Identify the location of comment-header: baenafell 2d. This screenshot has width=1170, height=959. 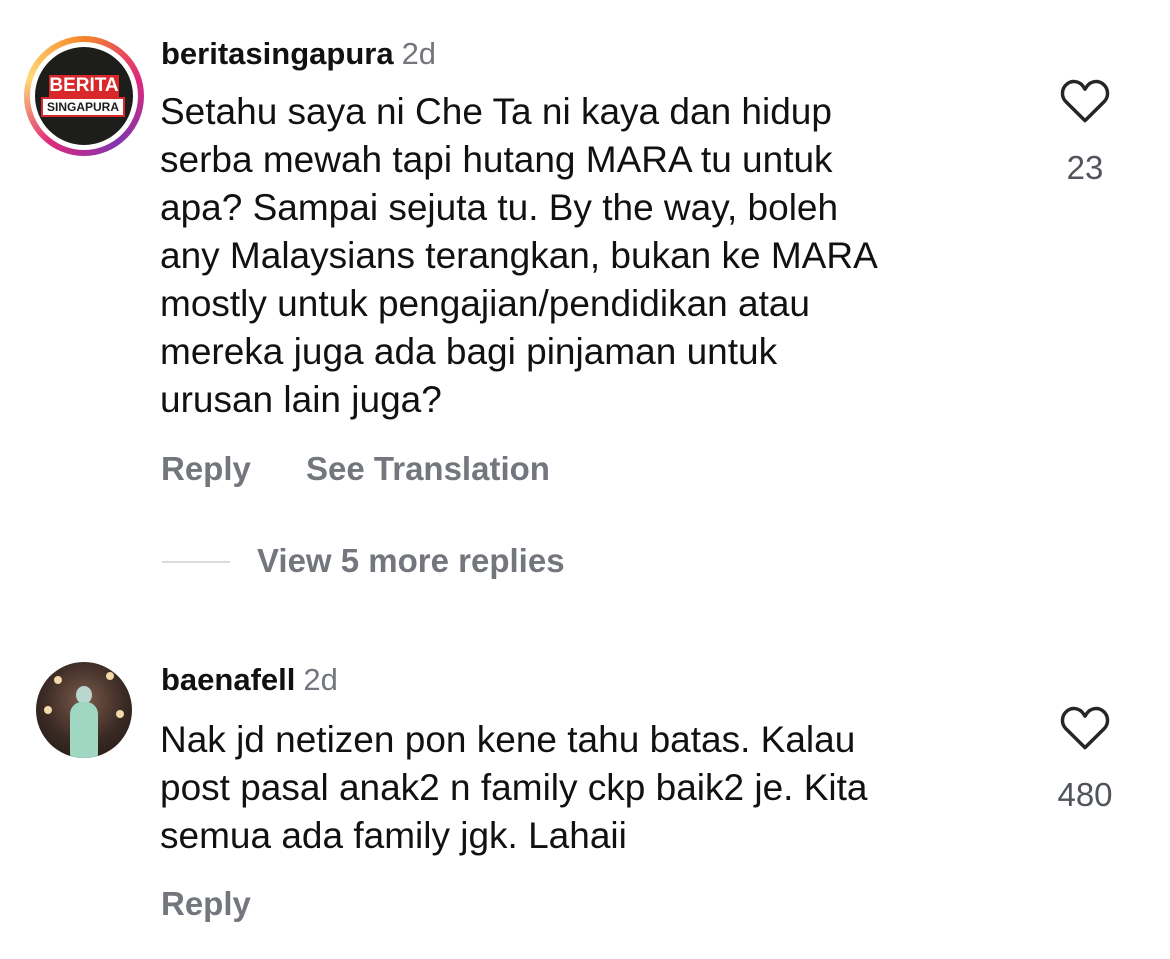
(249, 680).